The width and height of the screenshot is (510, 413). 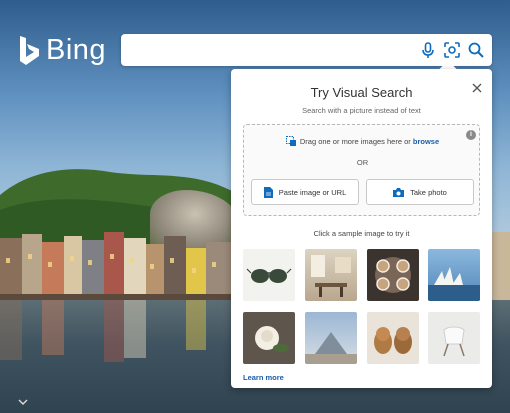 I want to click on sample-image-dining-room, so click(x=331, y=275).